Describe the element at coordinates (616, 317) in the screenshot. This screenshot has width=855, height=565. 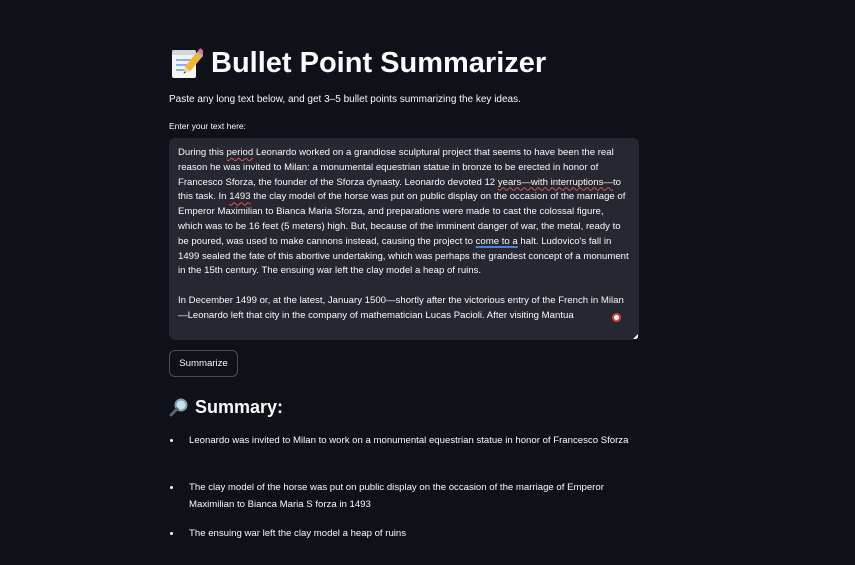
I see `grammarly-icon` at that location.